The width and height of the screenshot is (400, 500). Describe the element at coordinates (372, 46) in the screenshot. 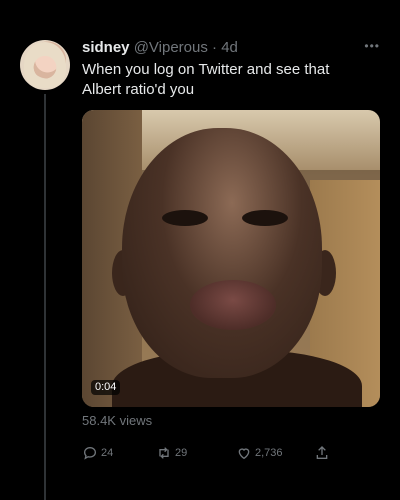

I see `more-icon: •••` at that location.